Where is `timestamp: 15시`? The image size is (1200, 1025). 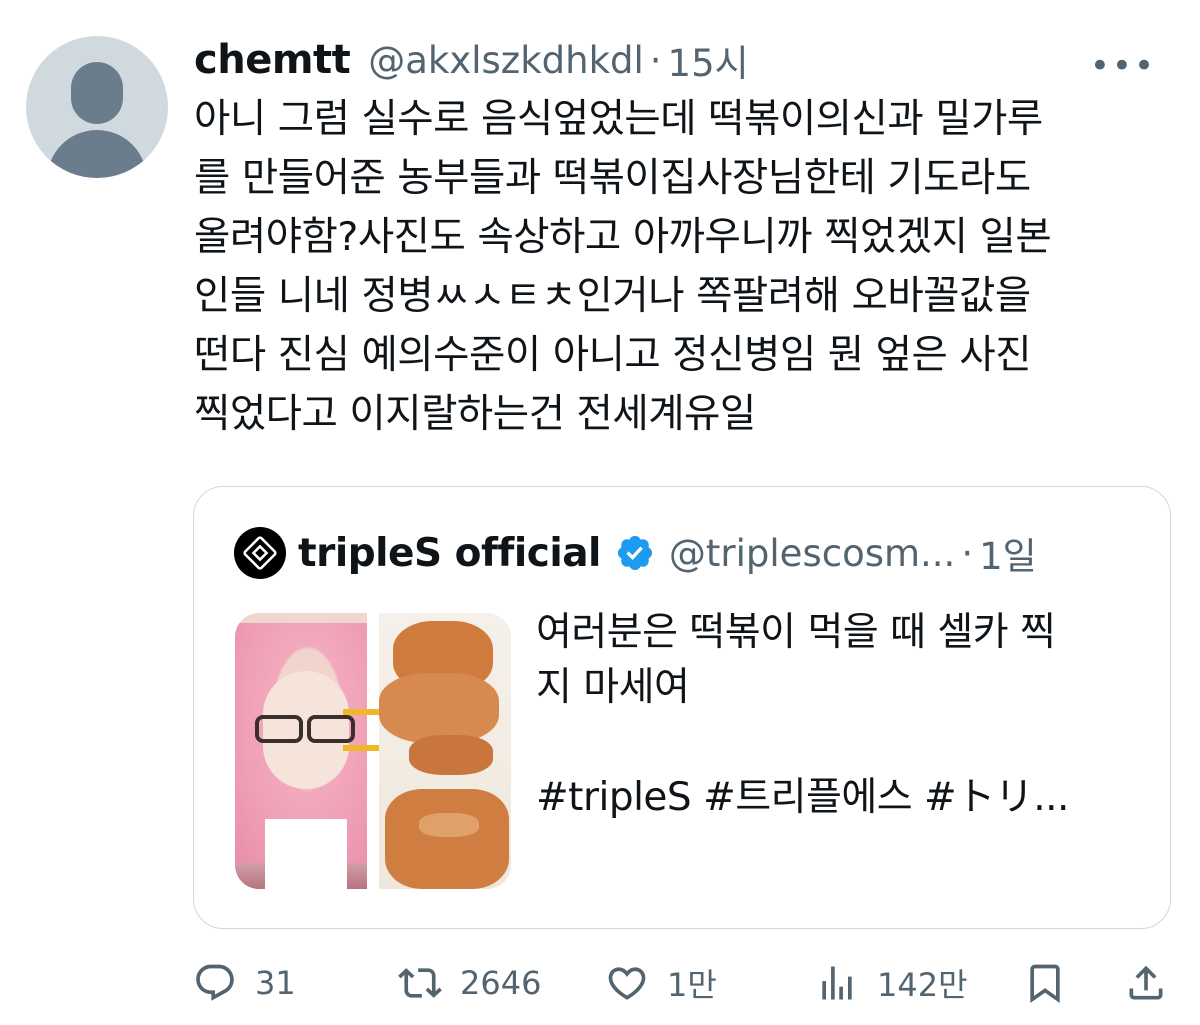 timestamp: 15시 is located at coordinates (708, 60).